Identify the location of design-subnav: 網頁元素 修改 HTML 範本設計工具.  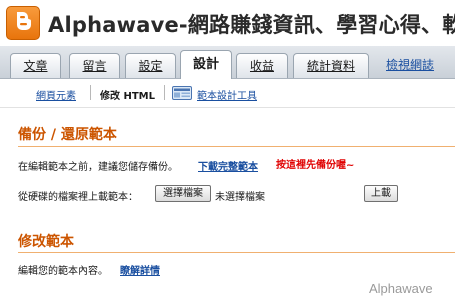
(227, 93).